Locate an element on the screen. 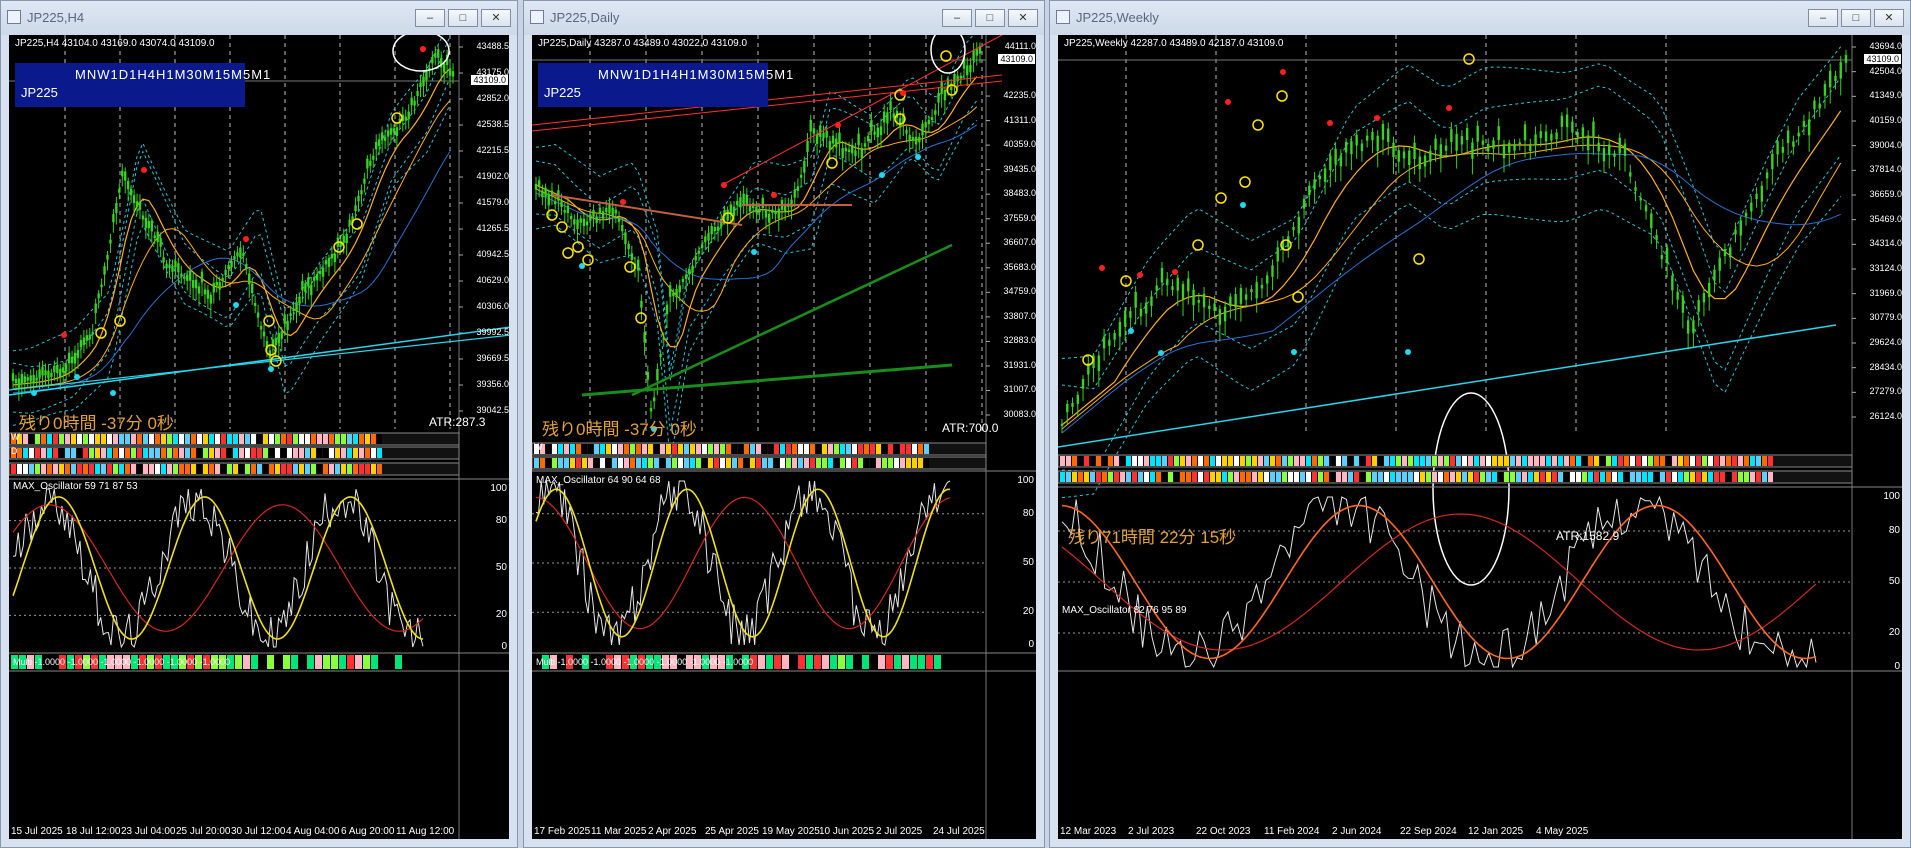  timeframe-panel: MNW1D1H4H1M30M15M5M1 JP225 is located at coordinates (665, 85).